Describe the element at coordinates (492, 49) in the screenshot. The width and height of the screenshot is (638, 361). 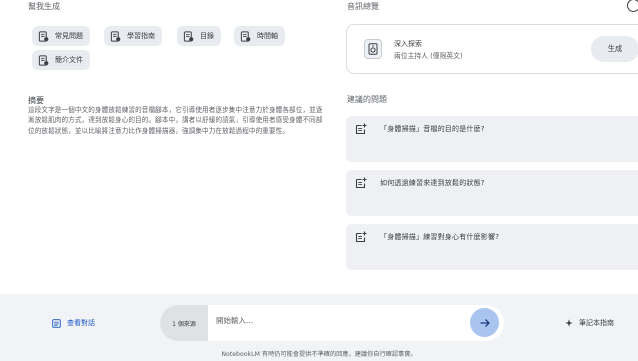
I see `audio-overview-card: 深入探索 兩位主持人 (僅限英文) 生成` at that location.